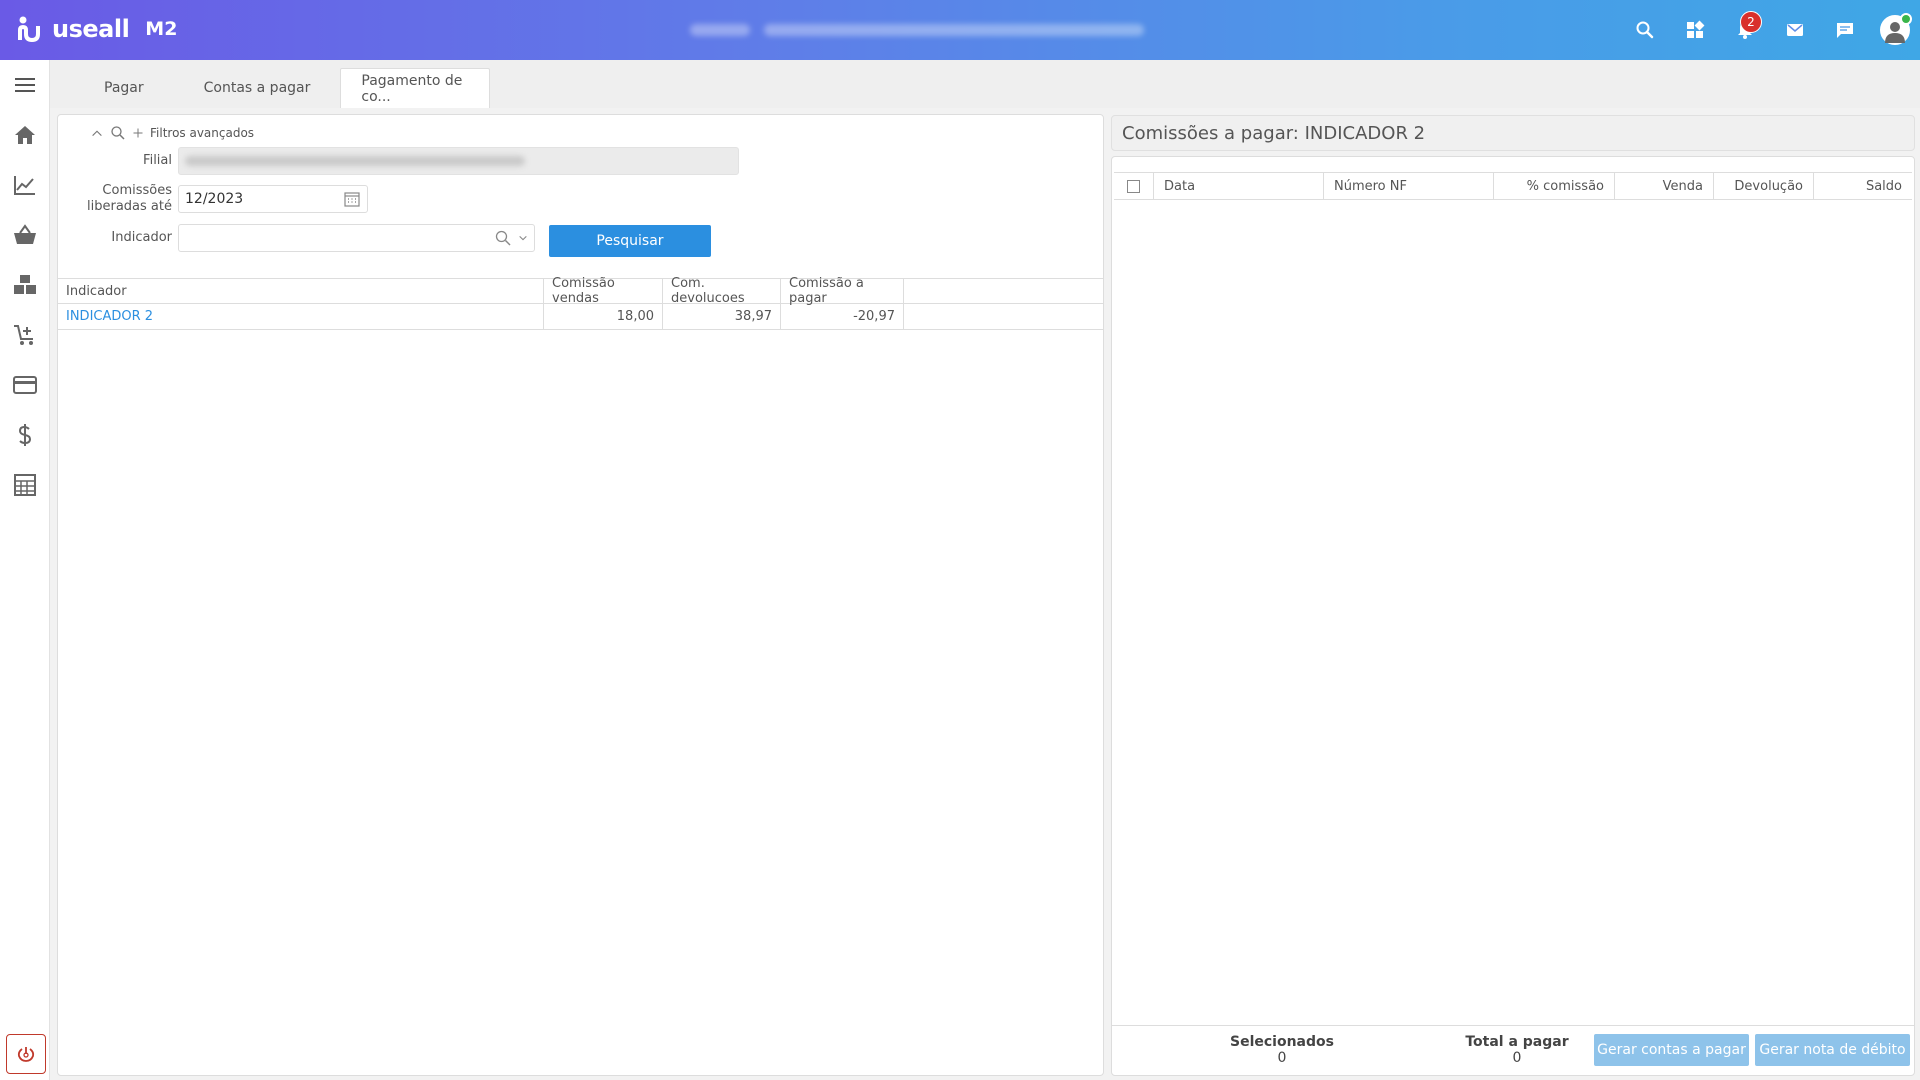  Describe the element at coordinates (141, 237) in the screenshot. I see `indicador-label: Indicador` at that location.